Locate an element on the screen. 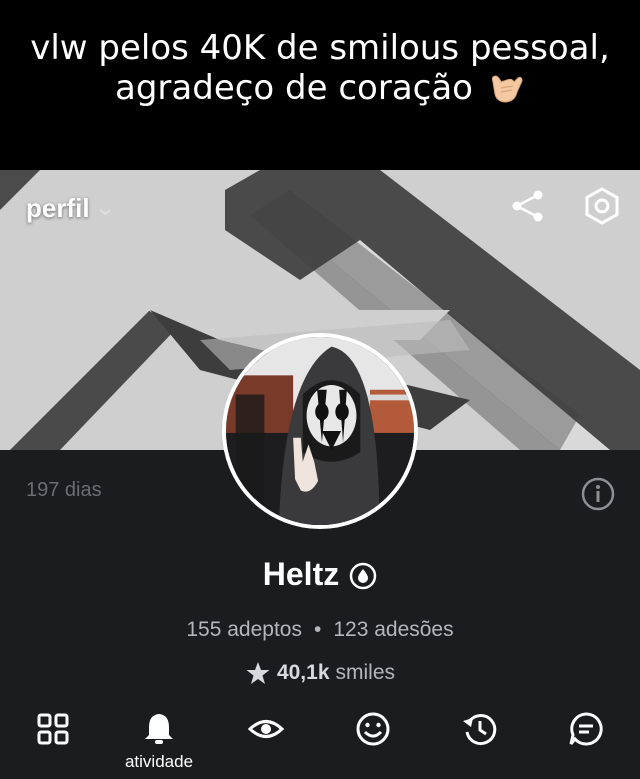 This screenshot has width=640, height=779. nav-grid is located at coordinates (53, 739).